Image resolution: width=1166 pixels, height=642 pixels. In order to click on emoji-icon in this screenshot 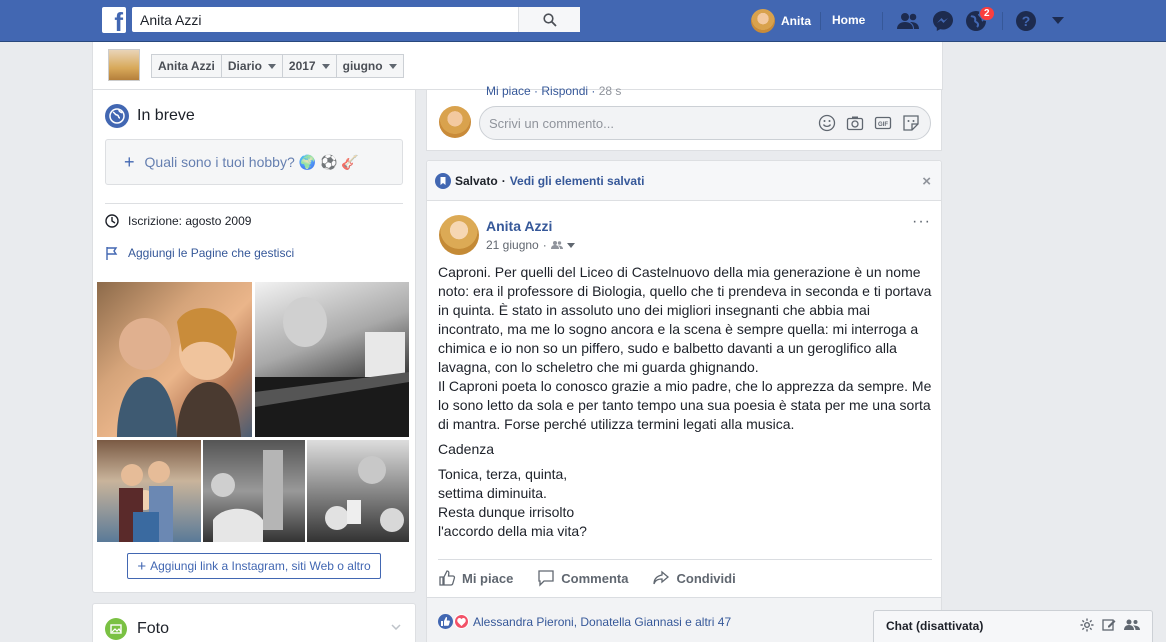, I will do `click(827, 123)`.